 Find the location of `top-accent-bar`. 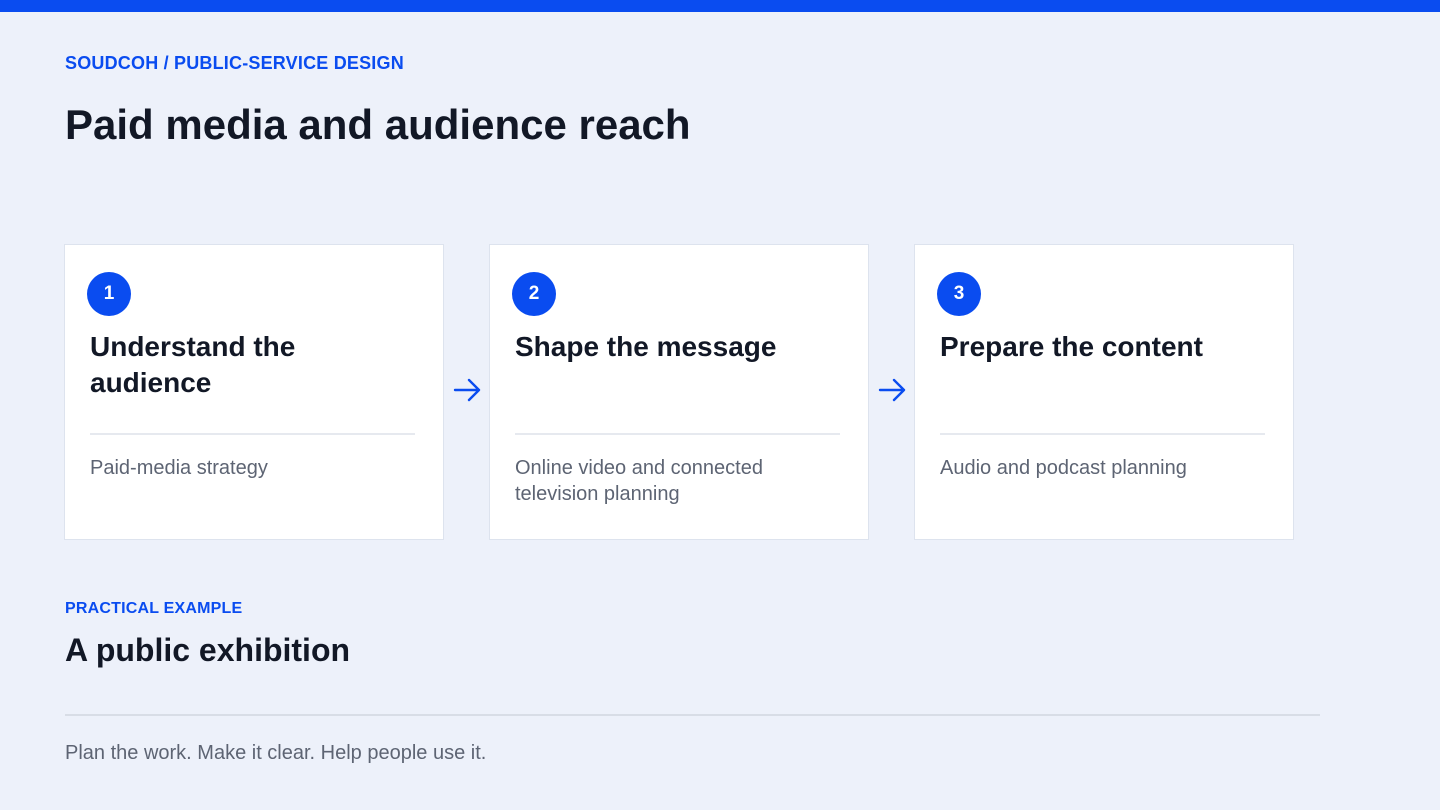

top-accent-bar is located at coordinates (720, 6).